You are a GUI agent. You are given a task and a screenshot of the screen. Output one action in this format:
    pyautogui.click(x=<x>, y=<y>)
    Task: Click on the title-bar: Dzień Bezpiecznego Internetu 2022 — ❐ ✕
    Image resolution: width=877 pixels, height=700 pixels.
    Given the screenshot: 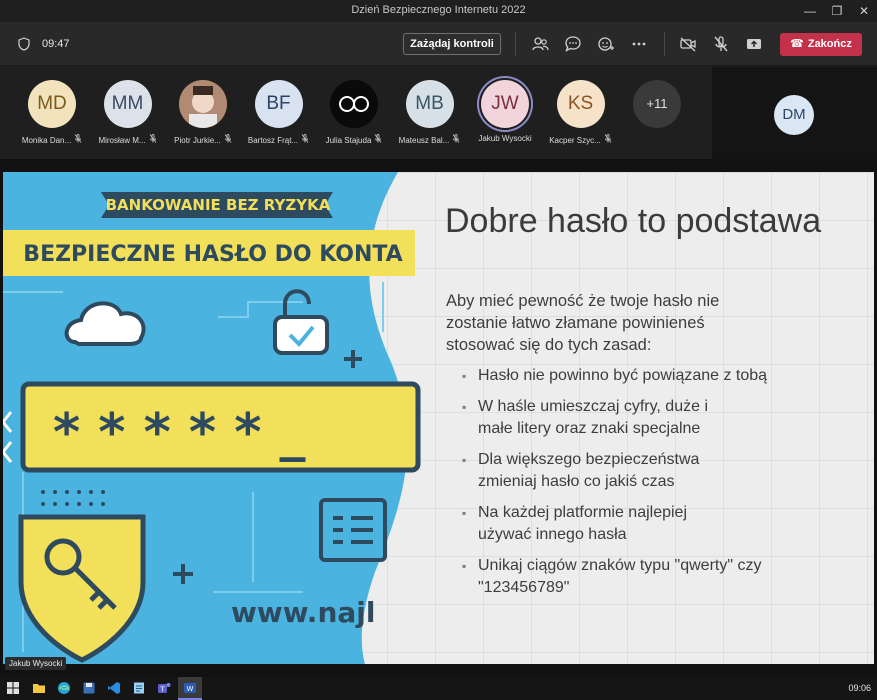 What is the action you would take?
    pyautogui.click(x=438, y=11)
    